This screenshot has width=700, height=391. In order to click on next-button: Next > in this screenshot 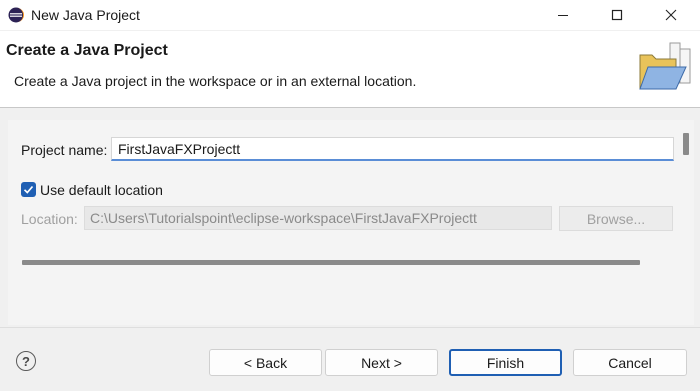, I will do `click(381, 362)`.